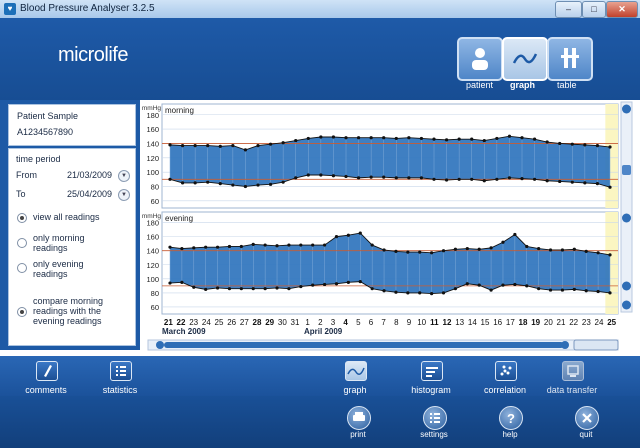 Image resolution: width=640 pixels, height=448 pixels. Describe the element at coordinates (396, 322) in the screenshot. I see `date-tick-label: 8` at that location.